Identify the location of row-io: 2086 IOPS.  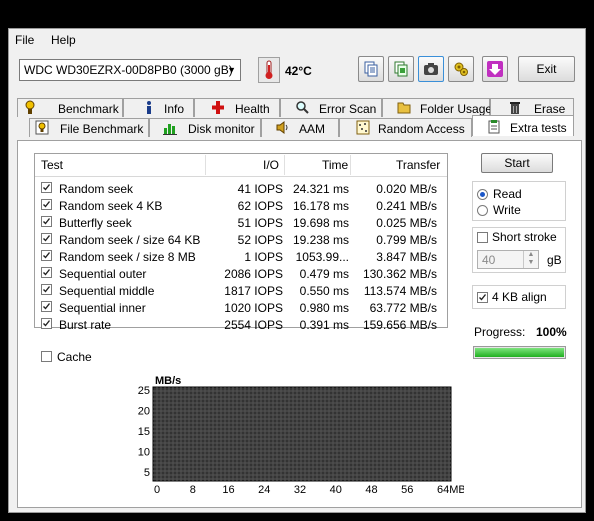
(253, 274).